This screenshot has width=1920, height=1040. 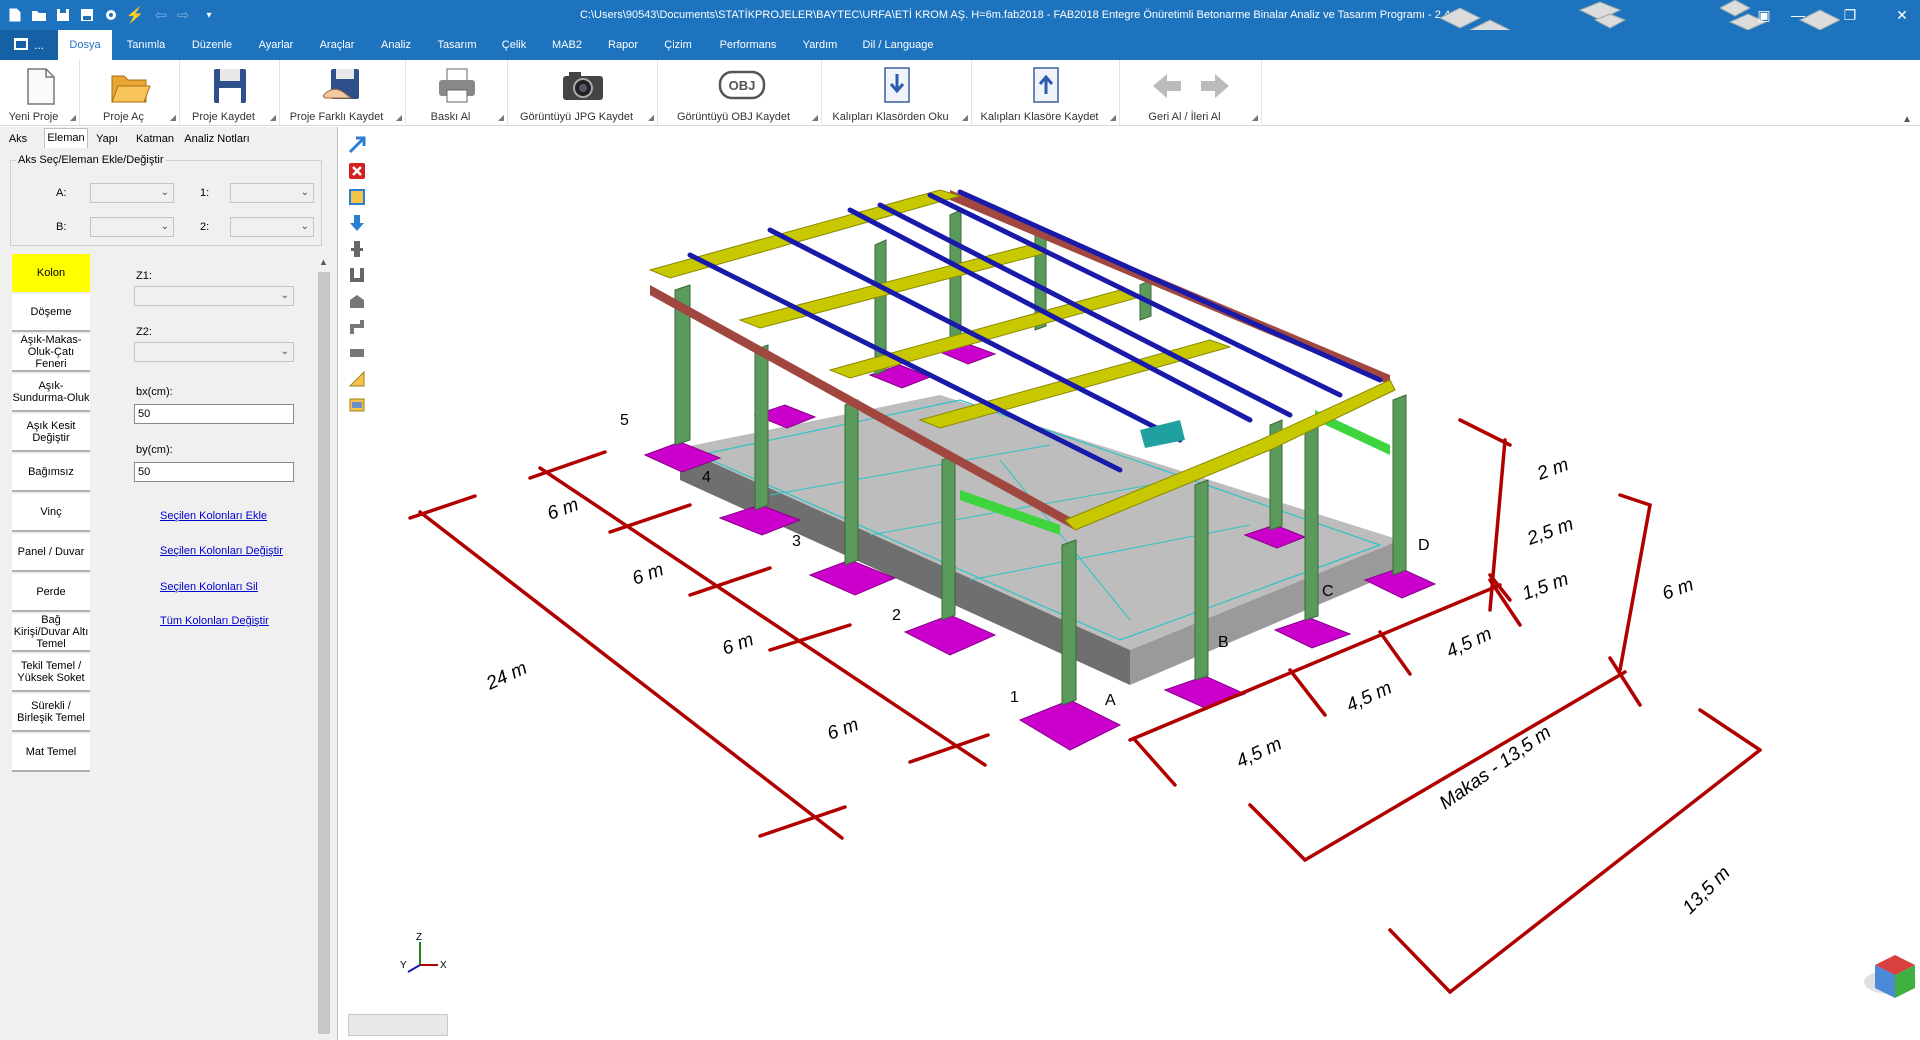 I want to click on restore-button: ❐, so click(x=1850, y=15).